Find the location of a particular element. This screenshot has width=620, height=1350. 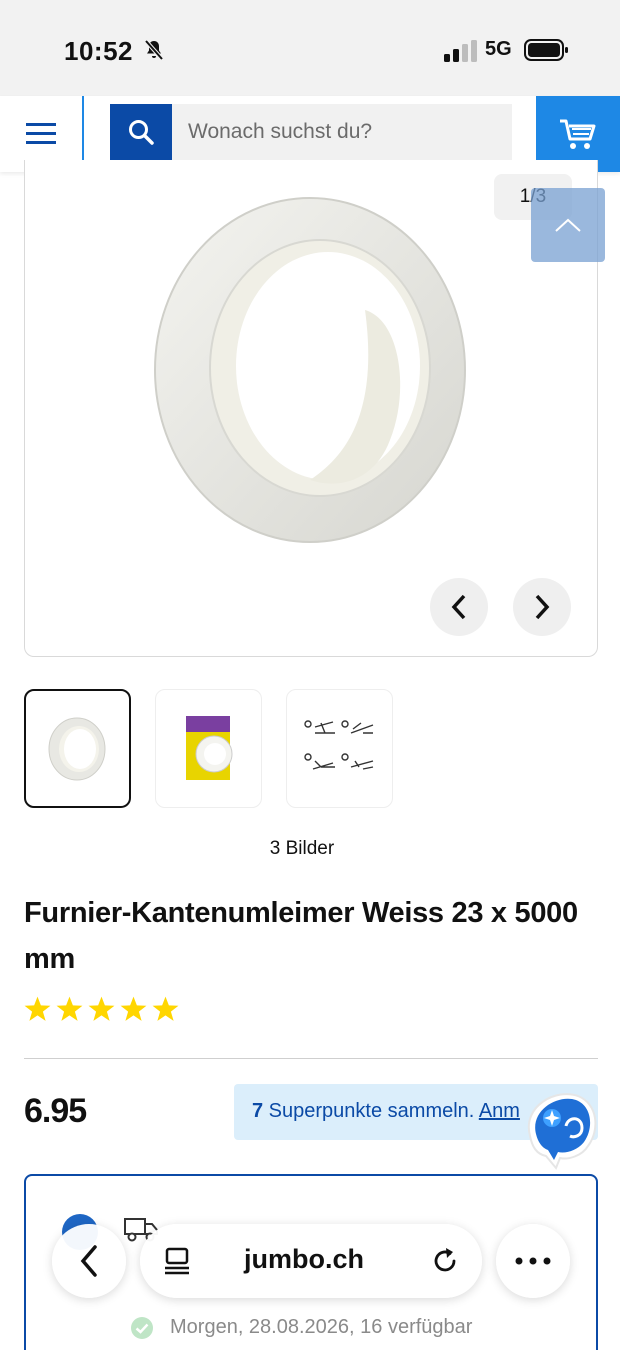

next-image-button is located at coordinates (542, 607).